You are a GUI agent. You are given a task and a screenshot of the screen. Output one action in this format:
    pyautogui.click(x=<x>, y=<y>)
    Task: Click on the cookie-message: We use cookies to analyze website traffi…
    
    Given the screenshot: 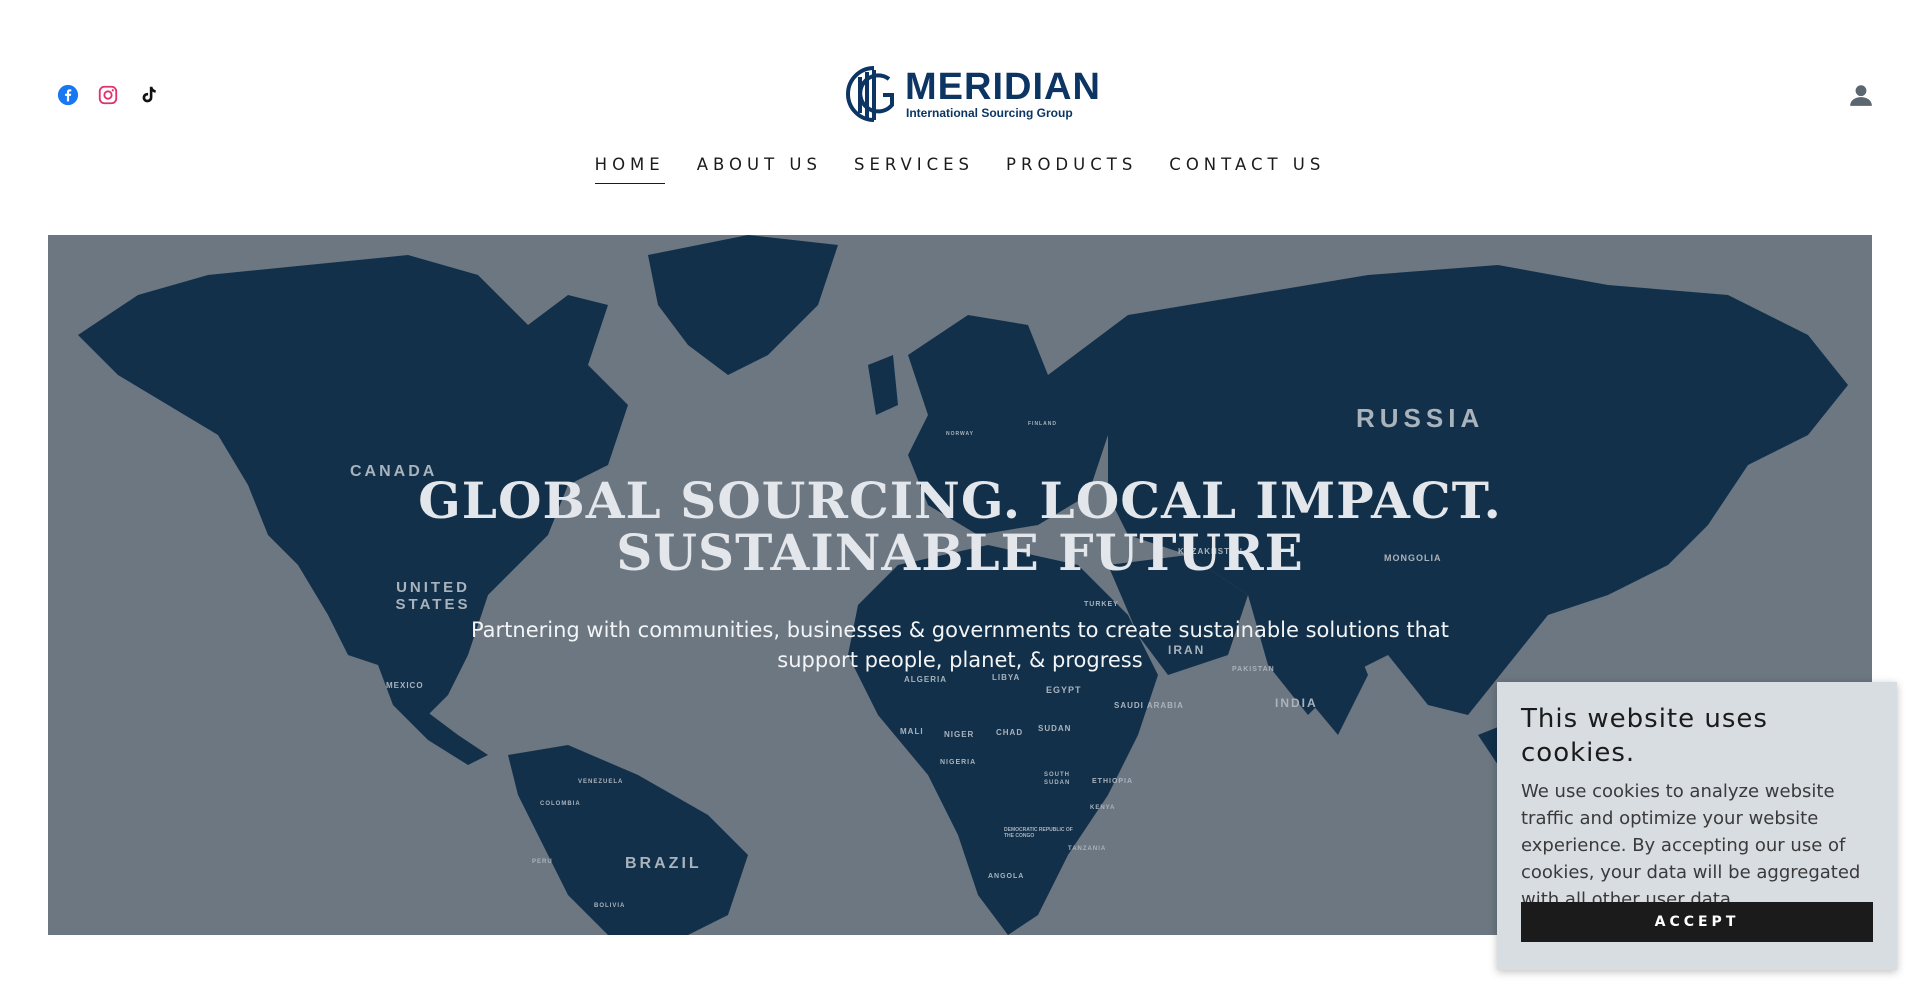 What is the action you would take?
    pyautogui.click(x=1691, y=845)
    